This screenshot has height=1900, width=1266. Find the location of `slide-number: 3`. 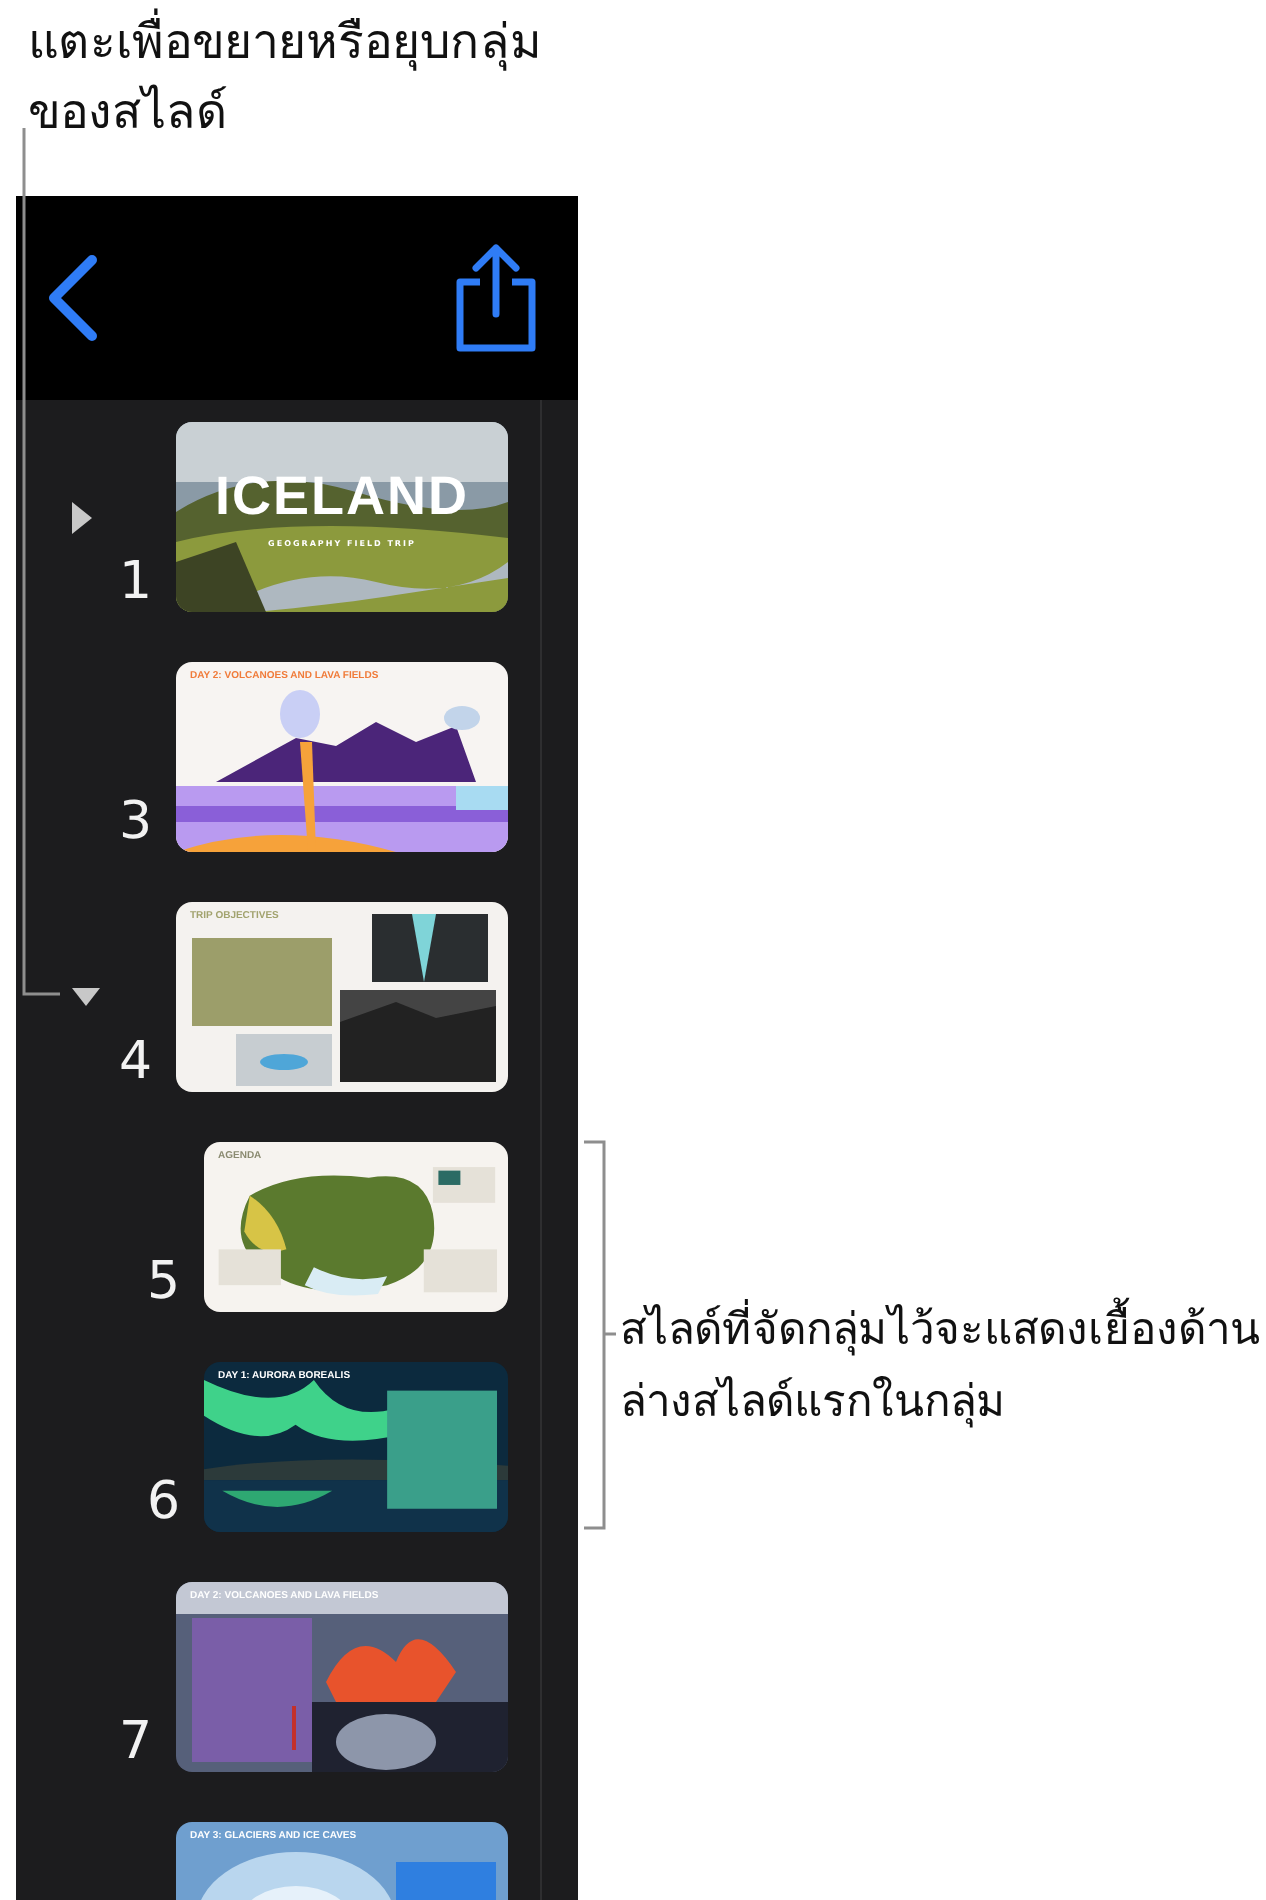

slide-number: 3 is located at coordinates (135, 822).